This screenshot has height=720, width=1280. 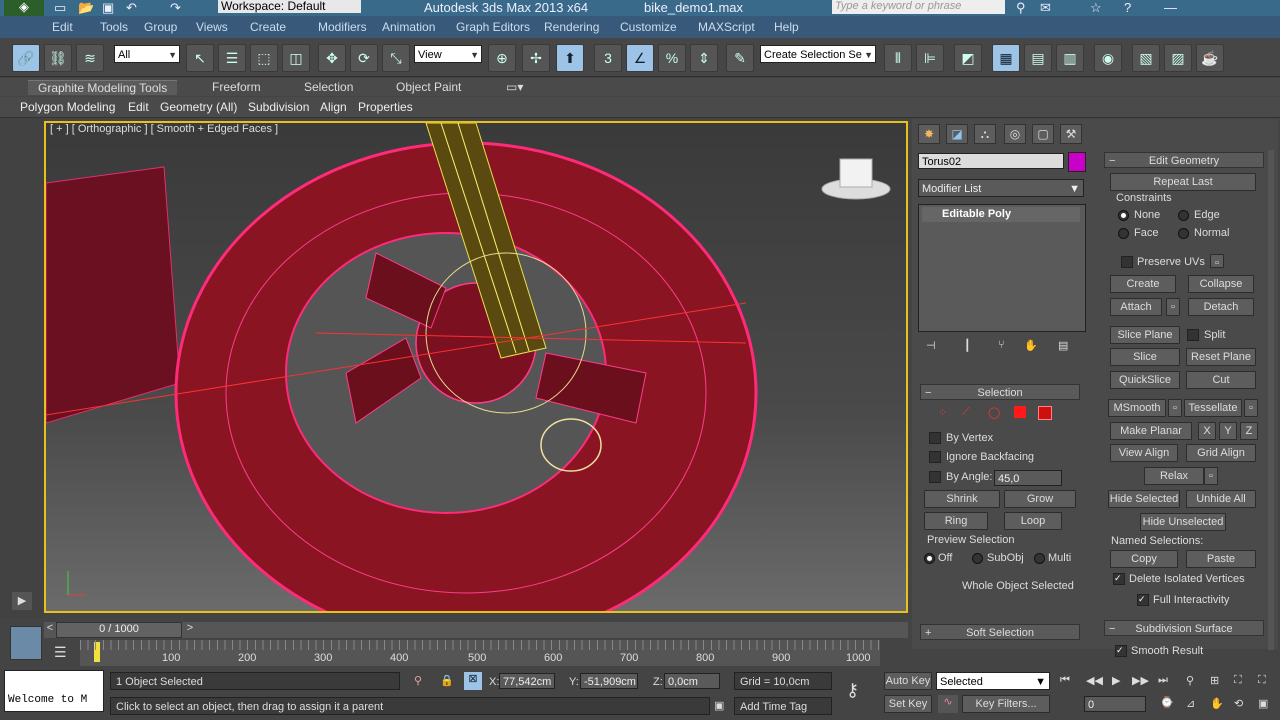 What do you see at coordinates (1127, 262) in the screenshot?
I see `preserve-uvs-checkbox` at bounding box center [1127, 262].